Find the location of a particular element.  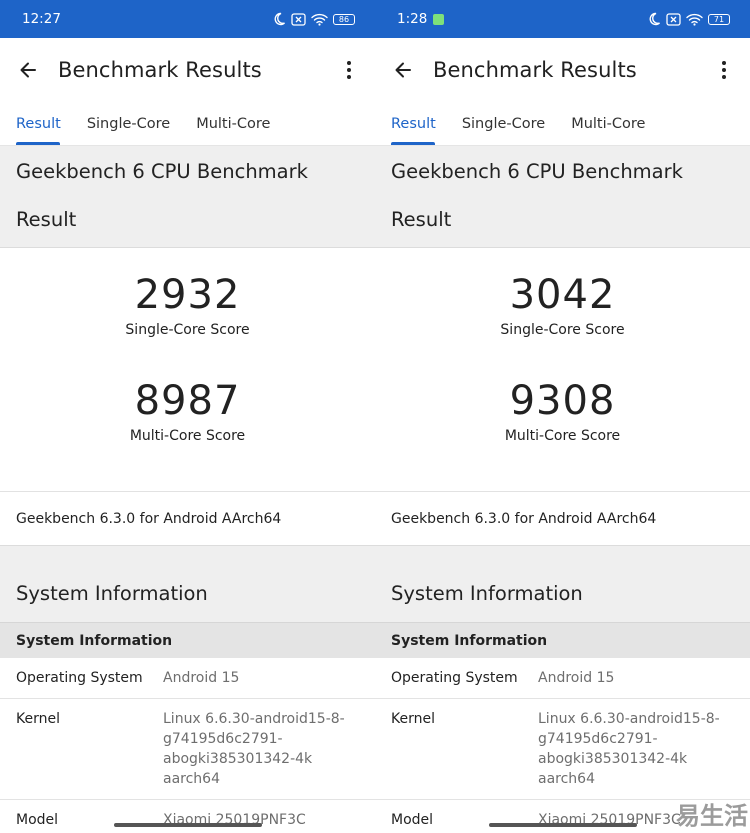

clock: 12:27 is located at coordinates (41, 19).